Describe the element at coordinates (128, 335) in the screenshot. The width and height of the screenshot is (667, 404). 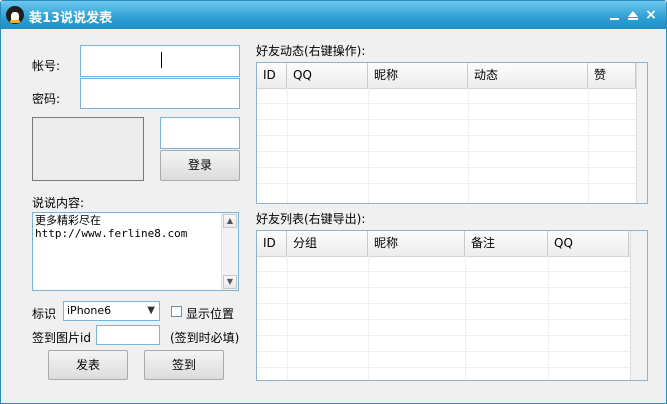
I see `checkin-image-input` at that location.